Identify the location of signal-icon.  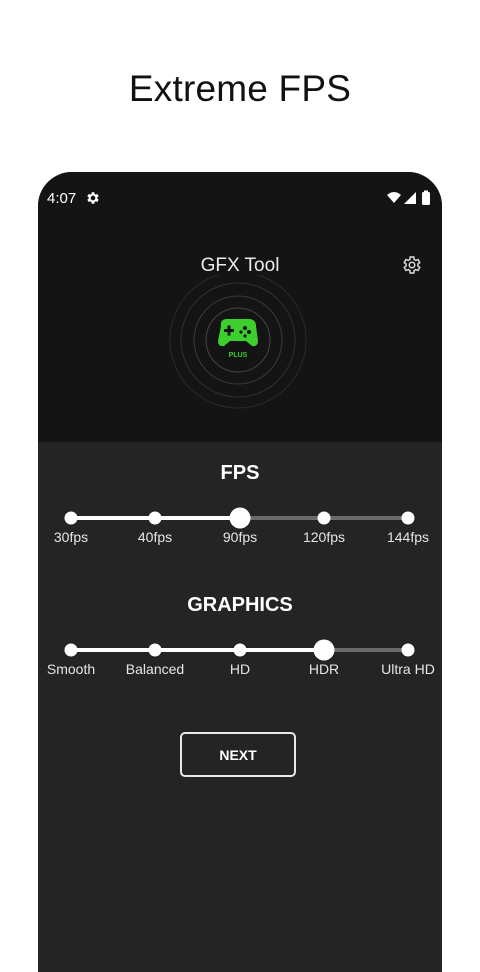
(410, 198).